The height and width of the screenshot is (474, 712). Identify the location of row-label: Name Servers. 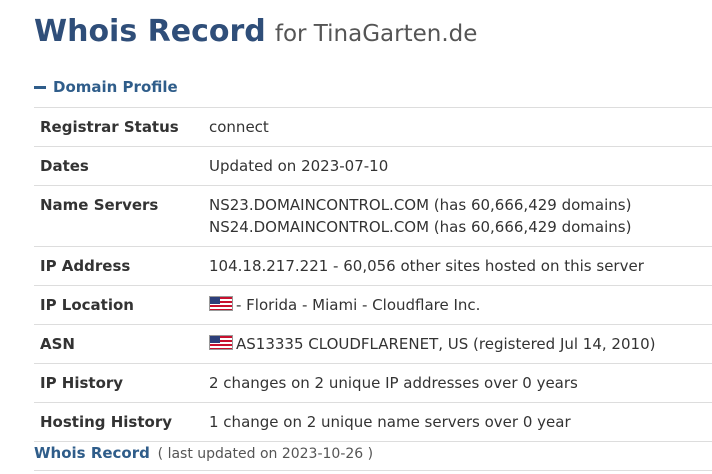
(118, 216).